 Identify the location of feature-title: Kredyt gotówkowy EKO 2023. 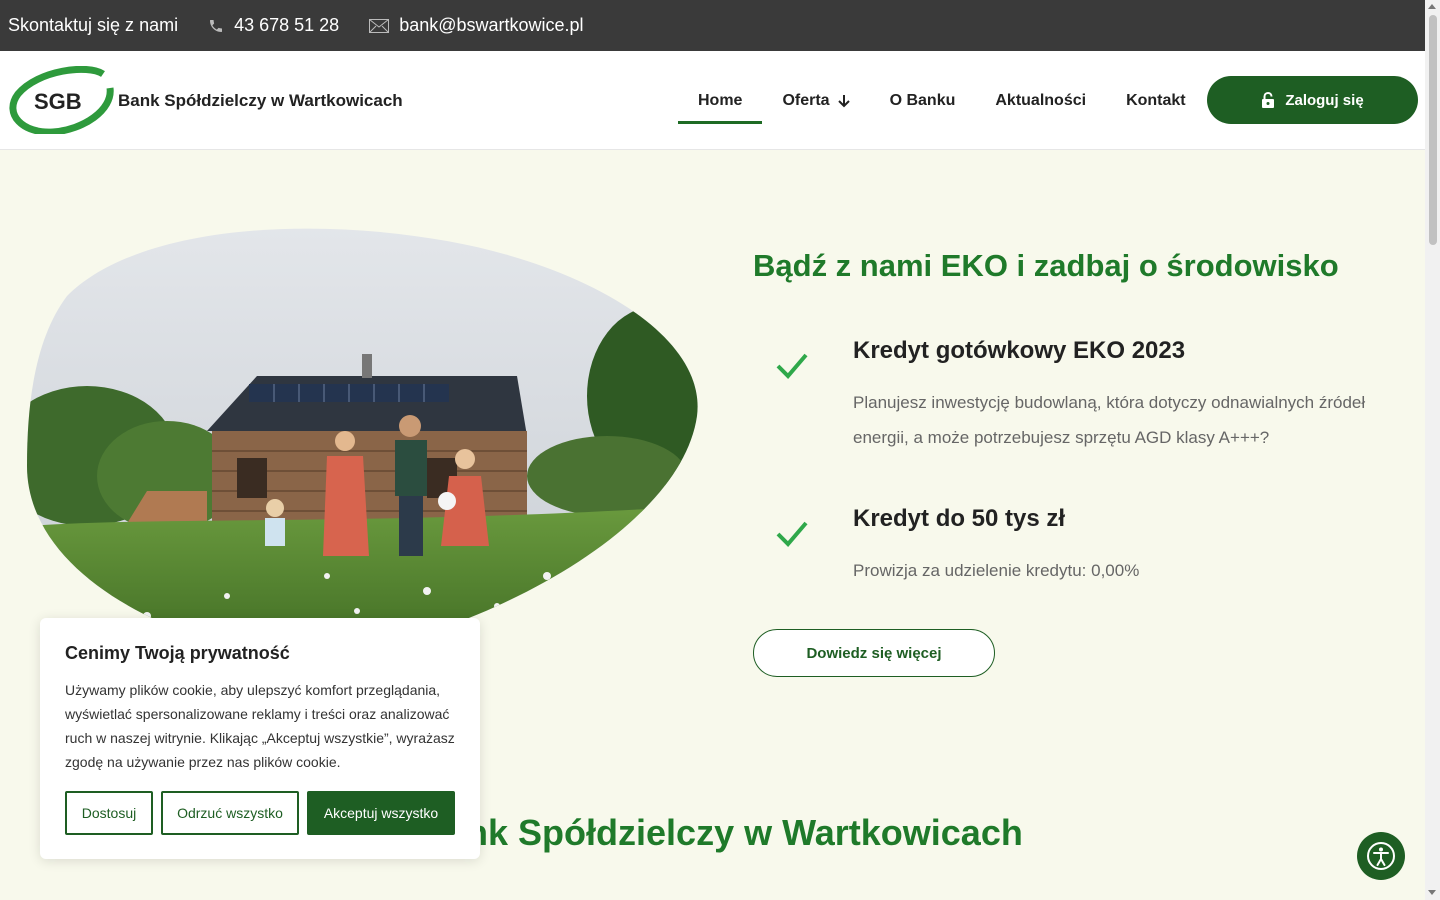
(1019, 350).